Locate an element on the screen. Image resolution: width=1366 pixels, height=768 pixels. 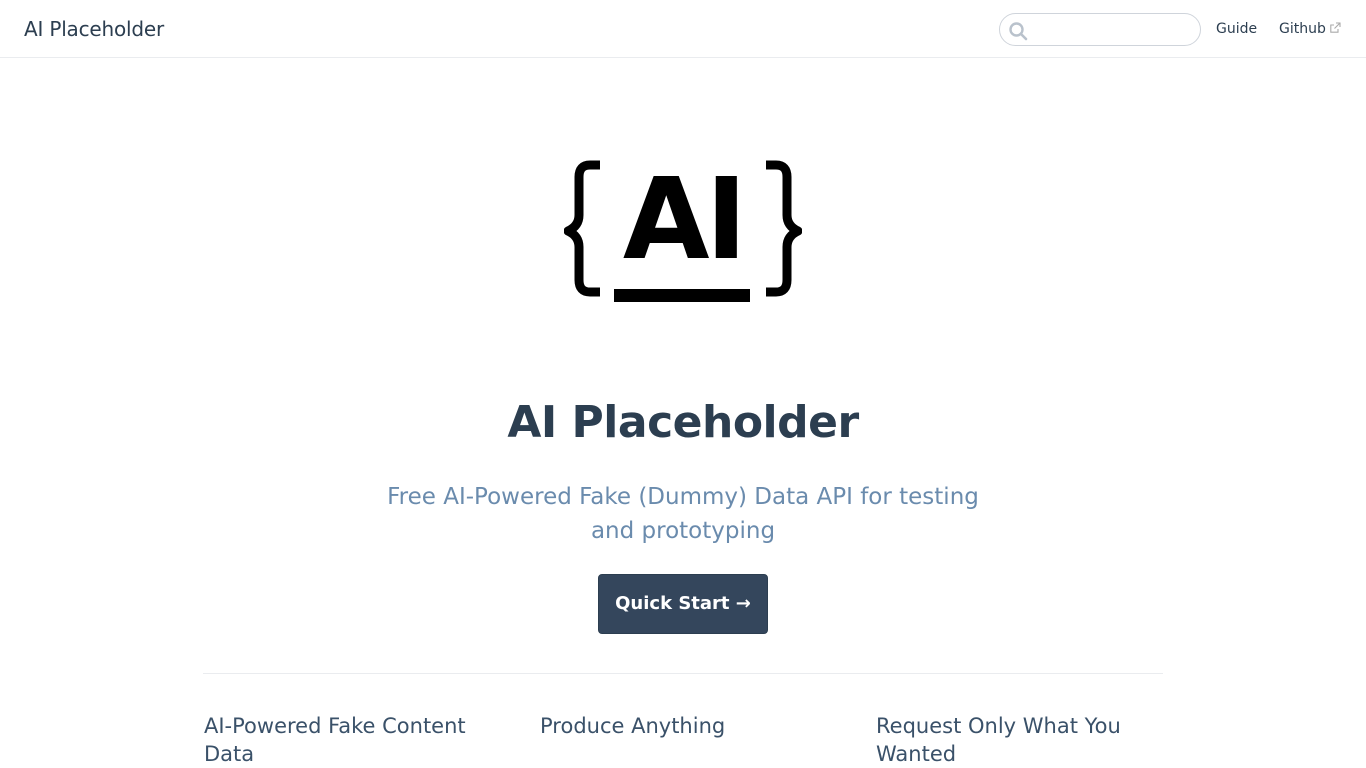
nav-link-github: Github is located at coordinates (1310, 29).